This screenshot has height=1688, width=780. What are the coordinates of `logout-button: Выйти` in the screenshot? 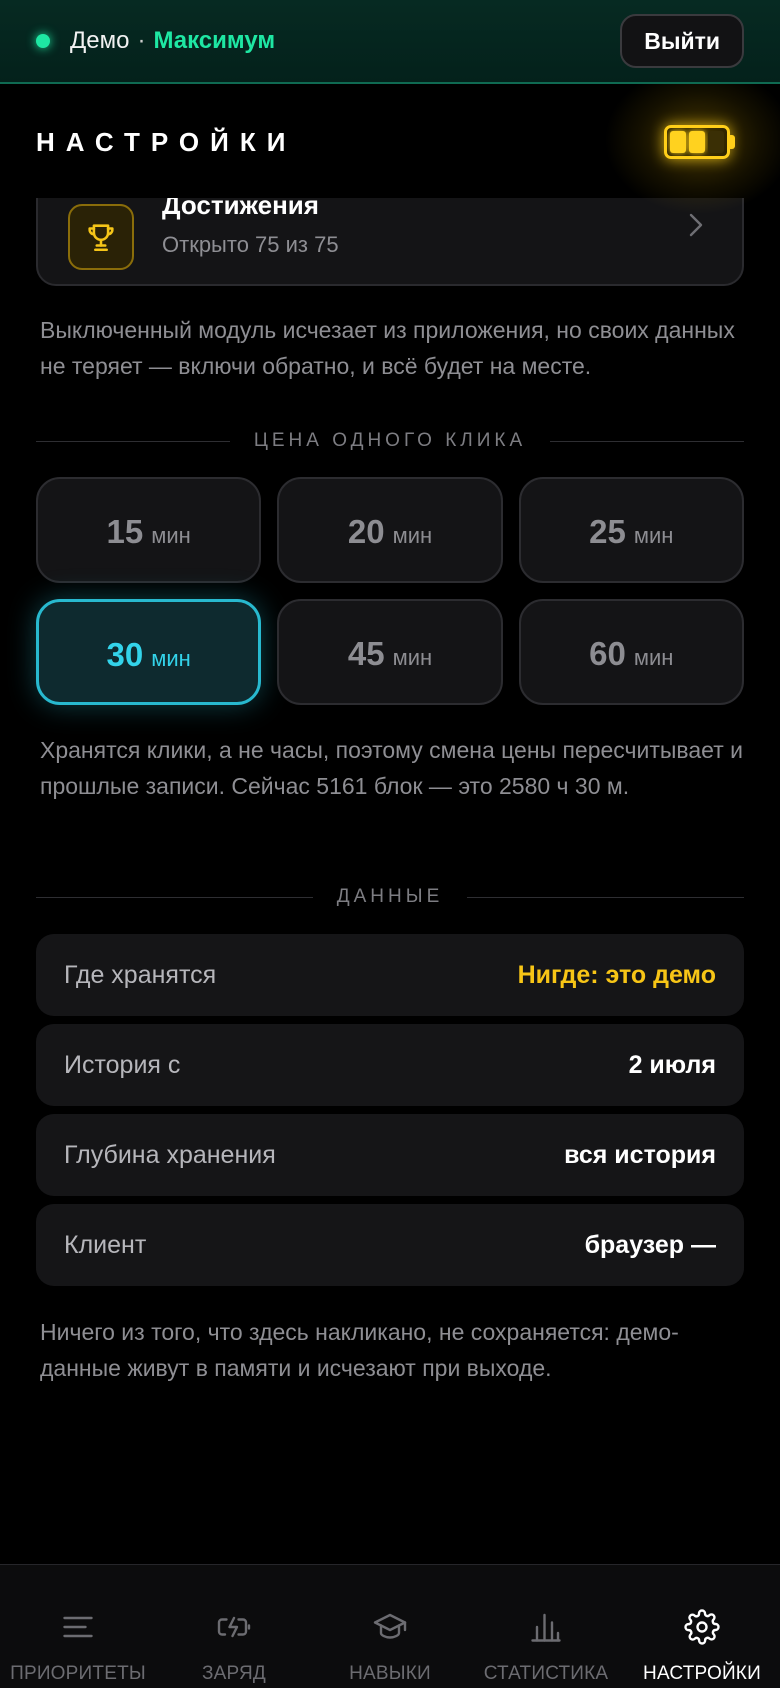 It's located at (682, 41).